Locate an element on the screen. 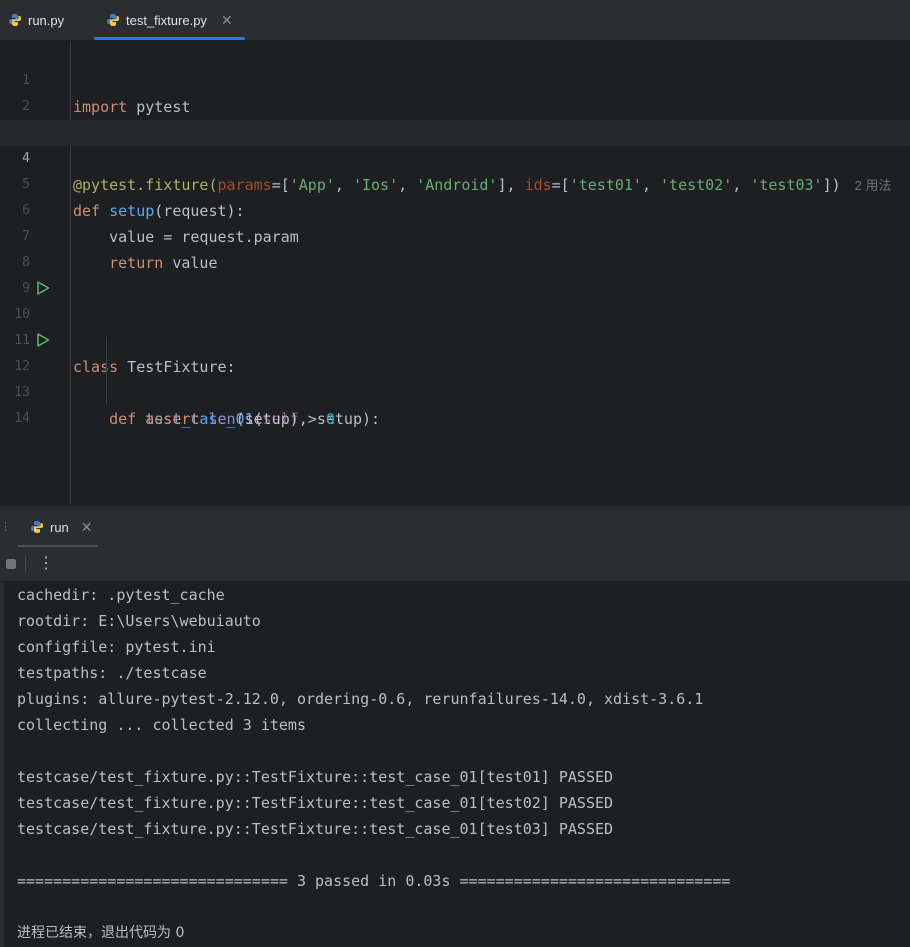 Image resolution: width=910 pixels, height=947 pixels. console-line: configfile: pytest.ini is located at coordinates (116, 647).